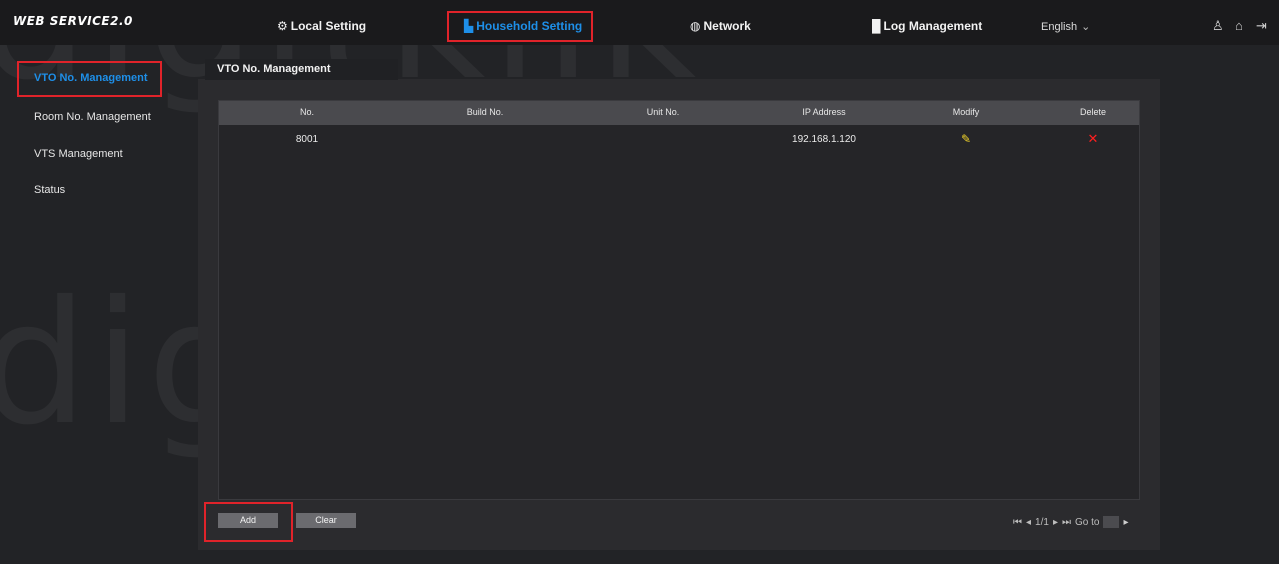 This screenshot has width=1279, height=564. What do you see at coordinates (824, 139) in the screenshot?
I see `cell-ip-address: 192.168.1.120` at bounding box center [824, 139].